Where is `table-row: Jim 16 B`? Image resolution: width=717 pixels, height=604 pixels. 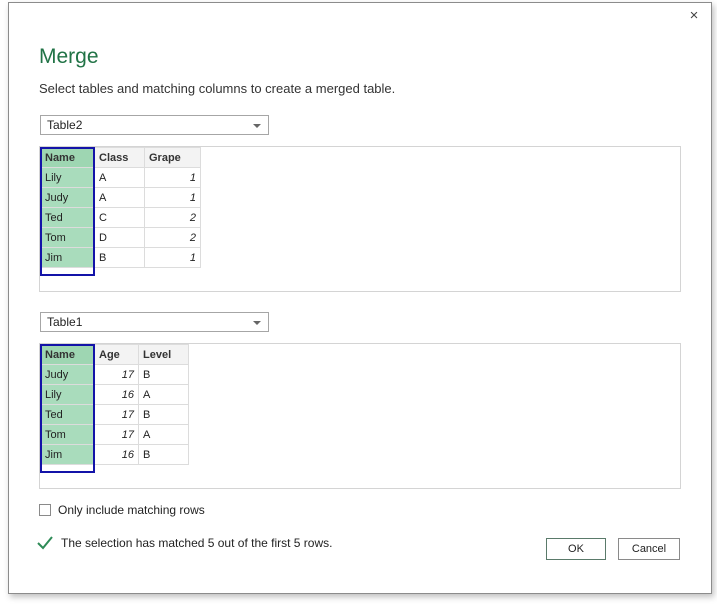 table-row: Jim 16 B is located at coordinates (114, 454).